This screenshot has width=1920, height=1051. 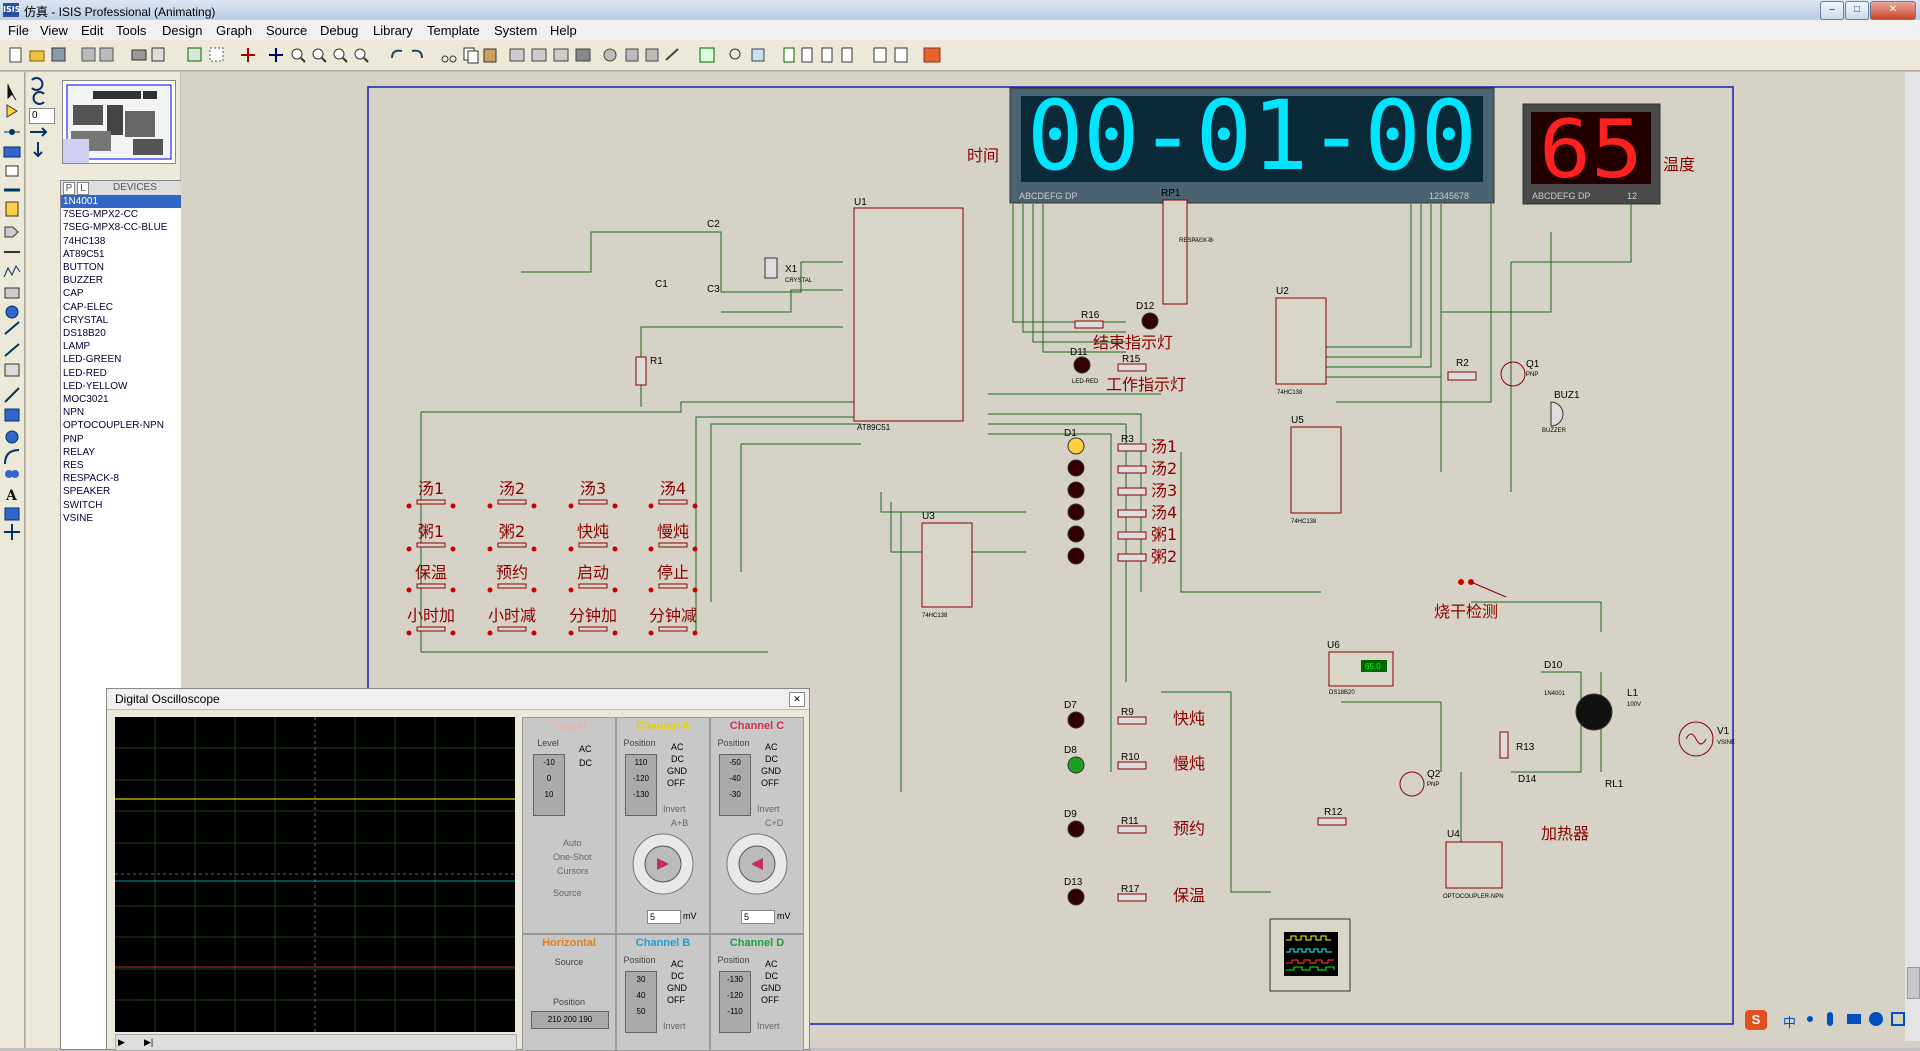 What do you see at coordinates (679, 823) in the screenshot?
I see `channel-a-sum: A+B` at bounding box center [679, 823].